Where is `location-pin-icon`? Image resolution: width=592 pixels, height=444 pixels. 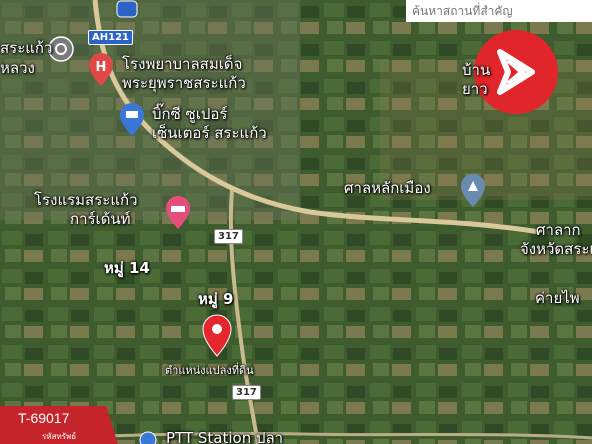
location-pin-icon is located at coordinates (217, 335).